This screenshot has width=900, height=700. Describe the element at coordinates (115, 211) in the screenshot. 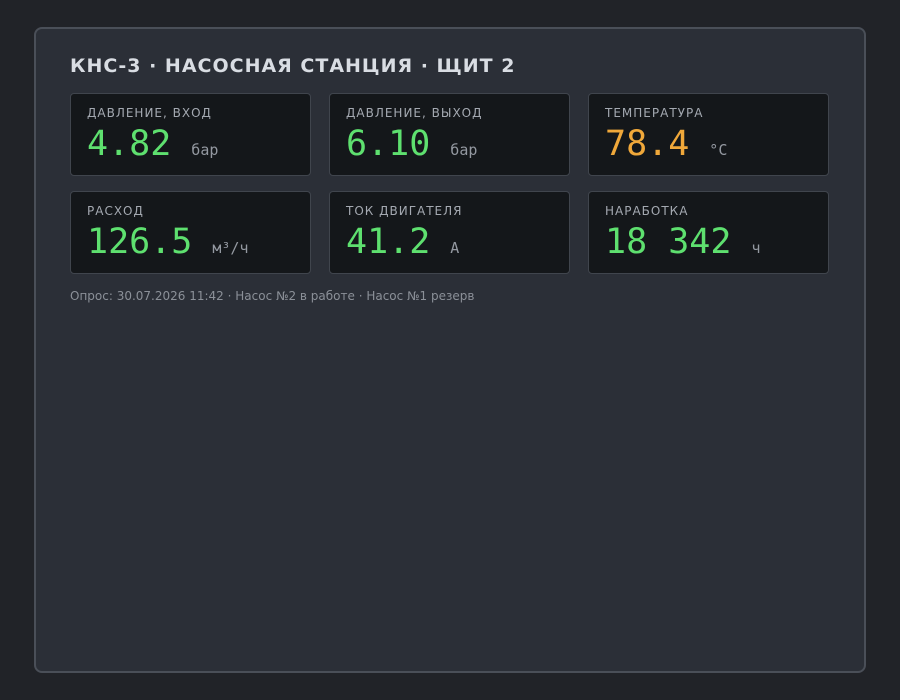

I see `tile-label: РАСХОД` at that location.